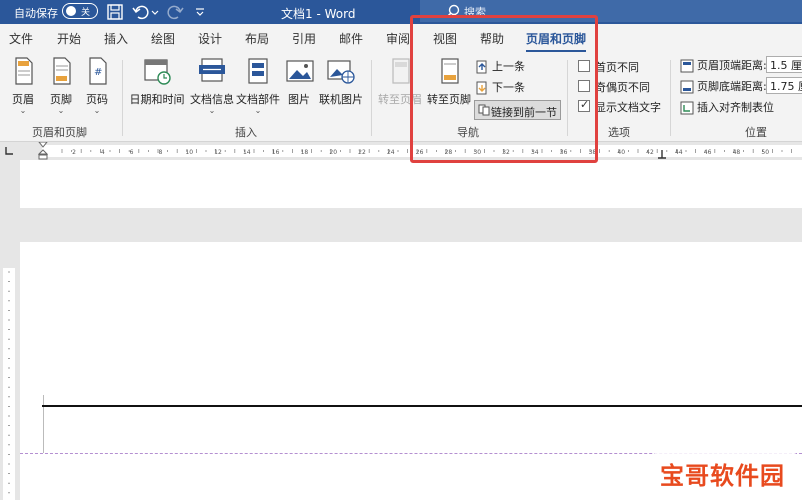 The width and height of the screenshot is (802, 500). I want to click on header-distance-label: 页眉顶端距离:, so click(732, 65).